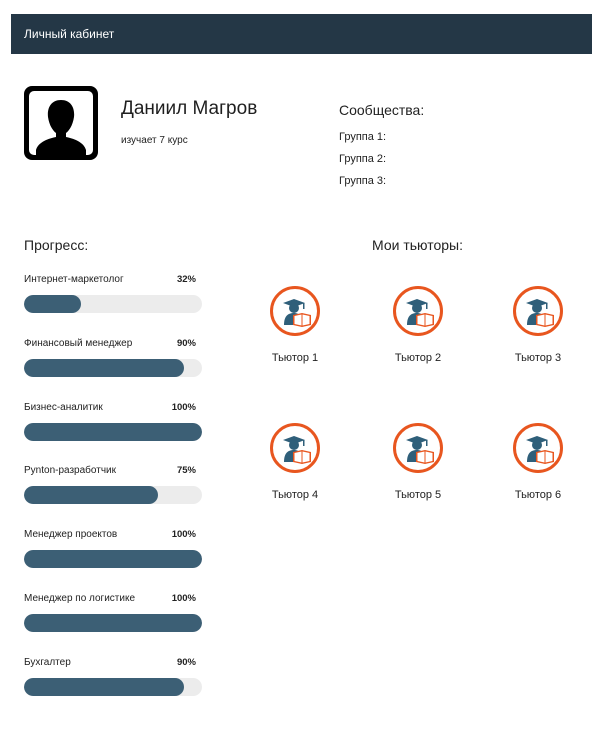 The image size is (602, 739). I want to click on tutor-card: Тьютор 5, so click(420, 468).